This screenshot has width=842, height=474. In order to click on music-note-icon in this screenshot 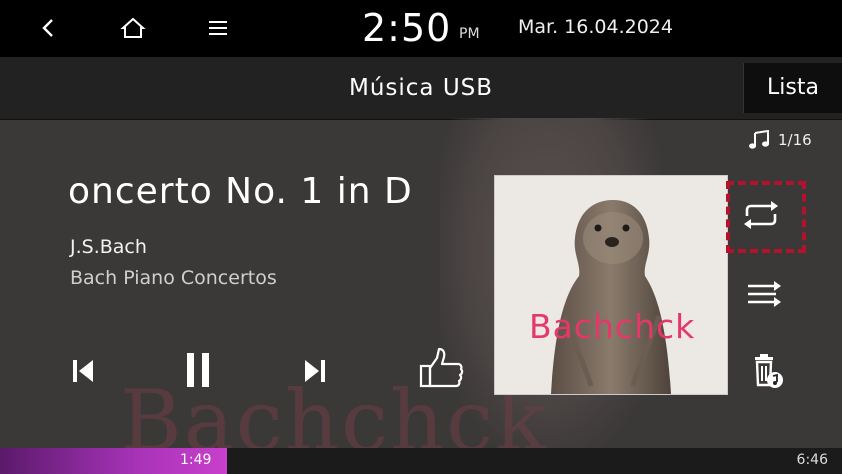, I will do `click(759, 139)`.